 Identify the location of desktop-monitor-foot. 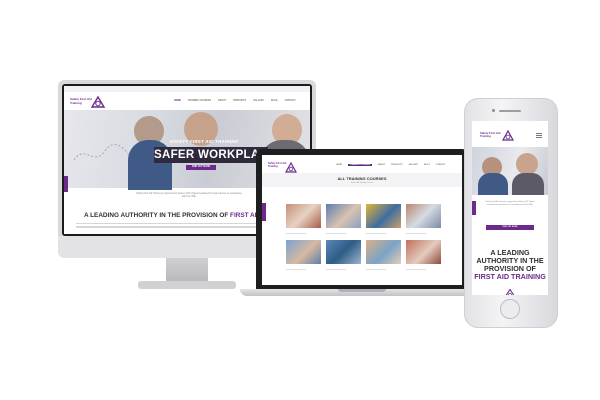
(187, 285).